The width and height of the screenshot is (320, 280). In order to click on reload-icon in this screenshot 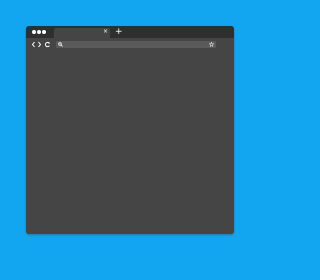, I will do `click(47, 44)`.